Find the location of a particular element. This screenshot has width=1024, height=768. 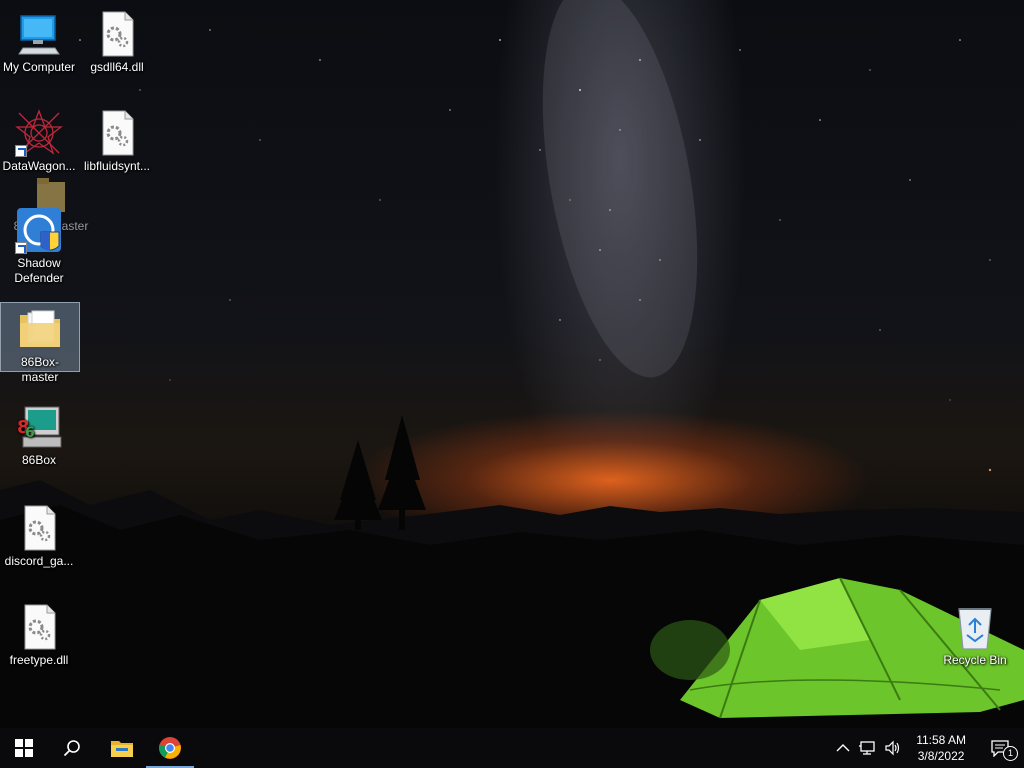

desktop-icon-label: 86Box-master is located at coordinates (40, 369).